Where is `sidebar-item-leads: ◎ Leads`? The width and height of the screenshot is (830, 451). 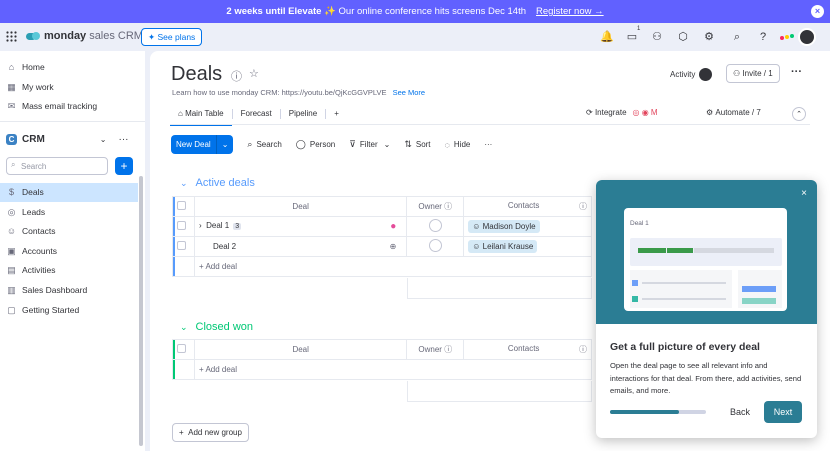 sidebar-item-leads: ◎ Leads is located at coordinates (26, 212).